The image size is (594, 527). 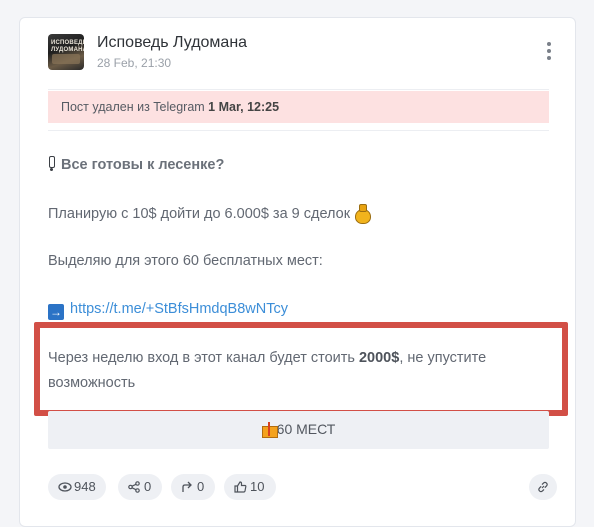 I want to click on arrow-right-icon: →, so click(x=56, y=312).